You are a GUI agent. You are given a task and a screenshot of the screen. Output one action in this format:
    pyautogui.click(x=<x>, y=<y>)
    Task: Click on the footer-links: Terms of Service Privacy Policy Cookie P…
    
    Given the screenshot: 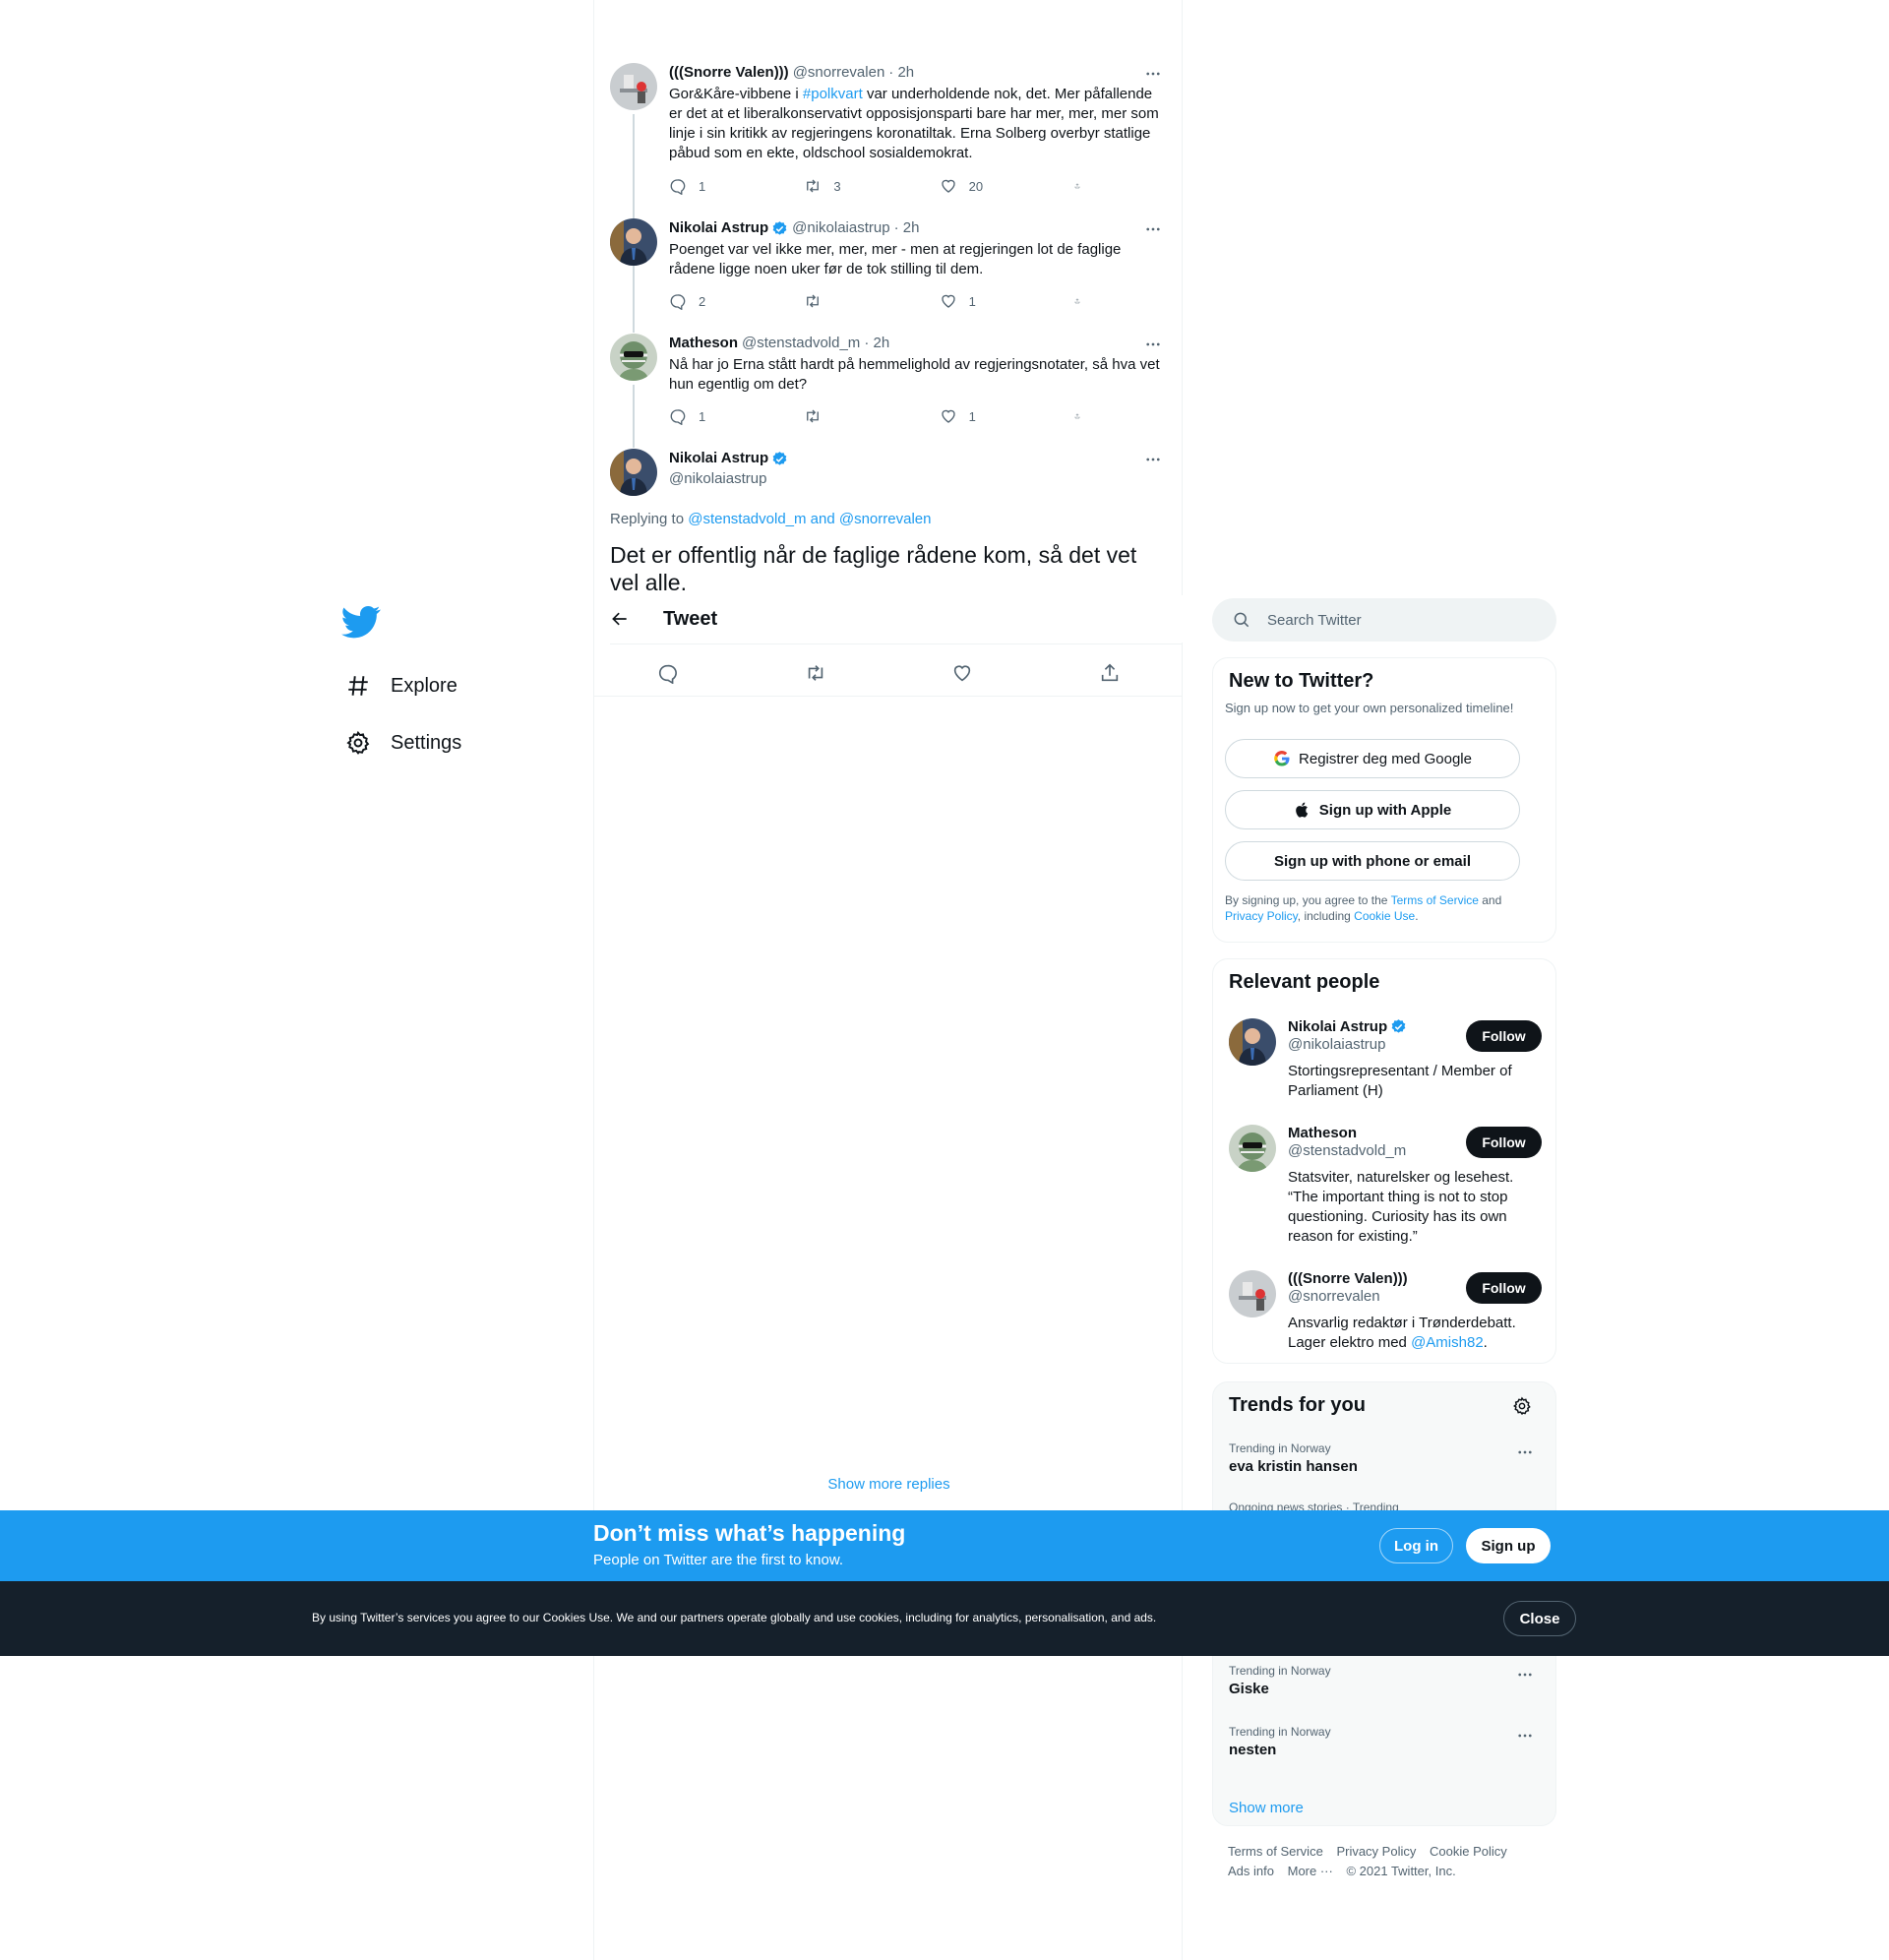 What is the action you would take?
    pyautogui.click(x=1391, y=1861)
    